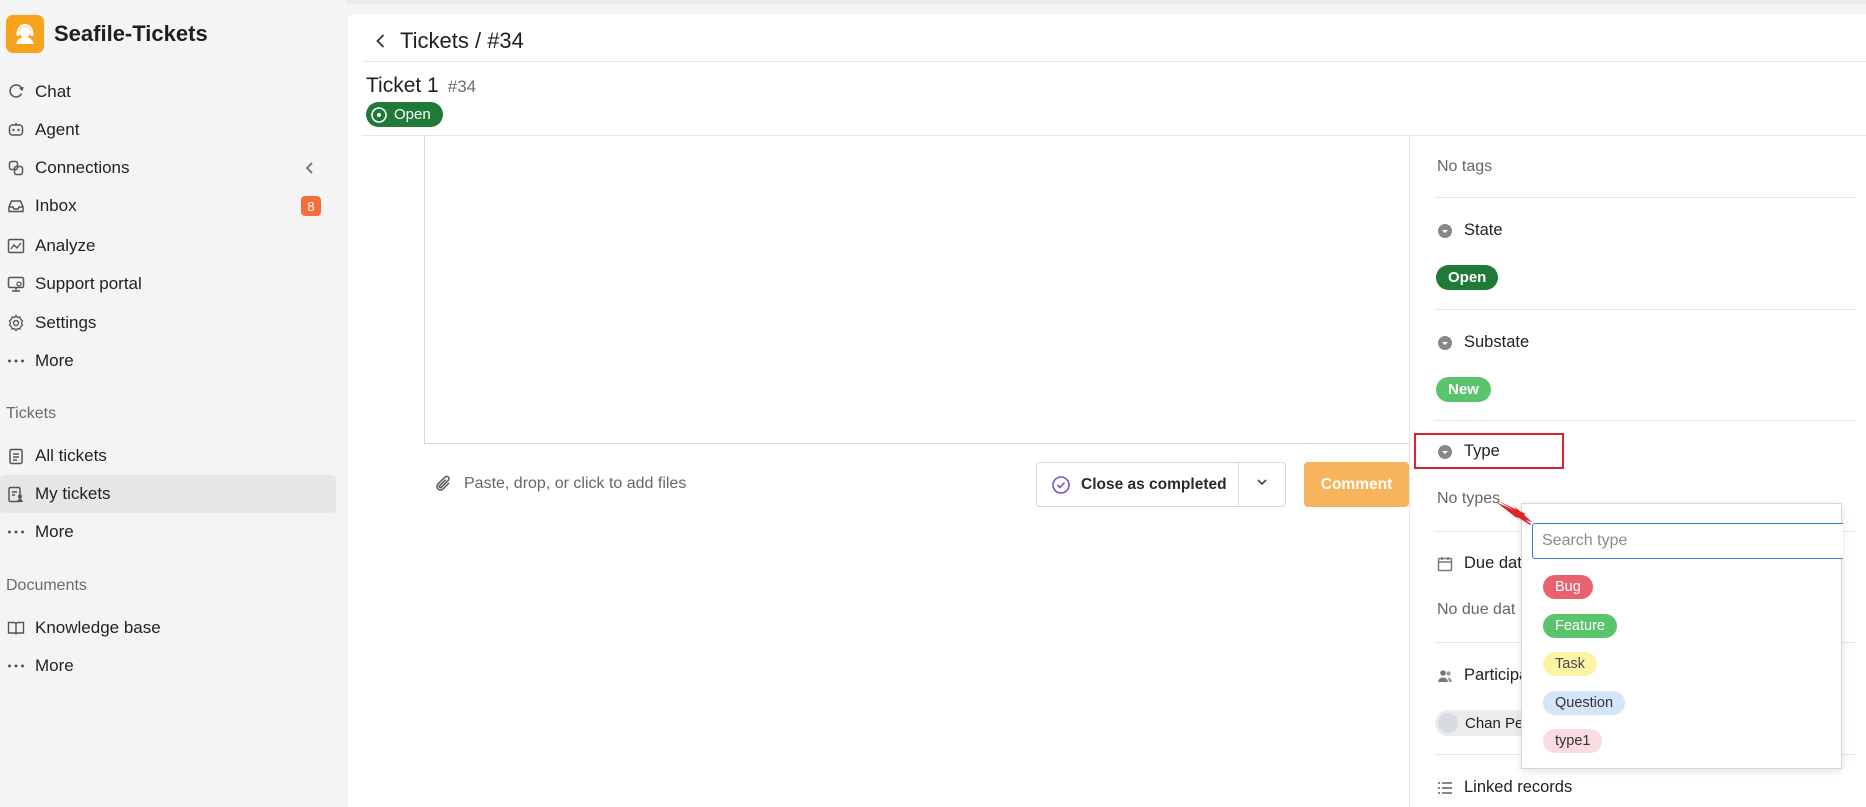  Describe the element at coordinates (168, 246) in the screenshot. I see `sidebar-item-analyze: Analyze` at that location.